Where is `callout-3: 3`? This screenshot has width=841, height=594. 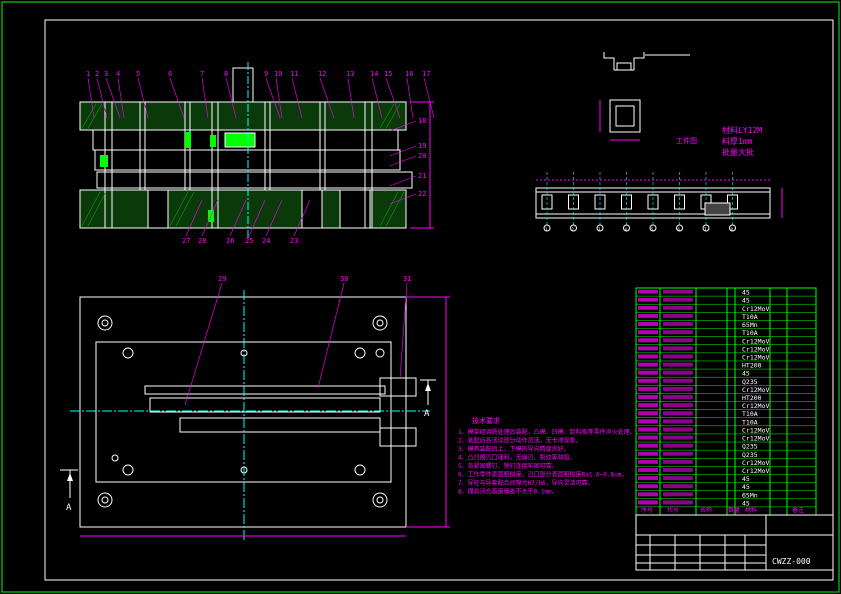
callout-3: 3 is located at coordinates (106, 74).